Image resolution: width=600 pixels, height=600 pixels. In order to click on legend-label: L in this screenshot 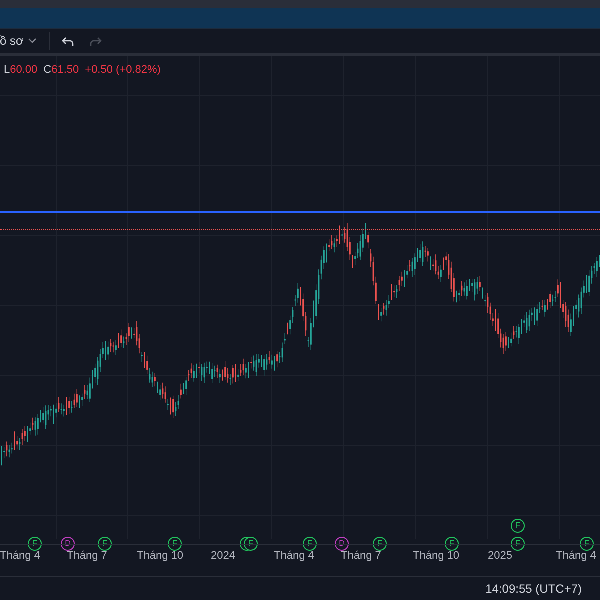, I will do `click(7, 70)`.